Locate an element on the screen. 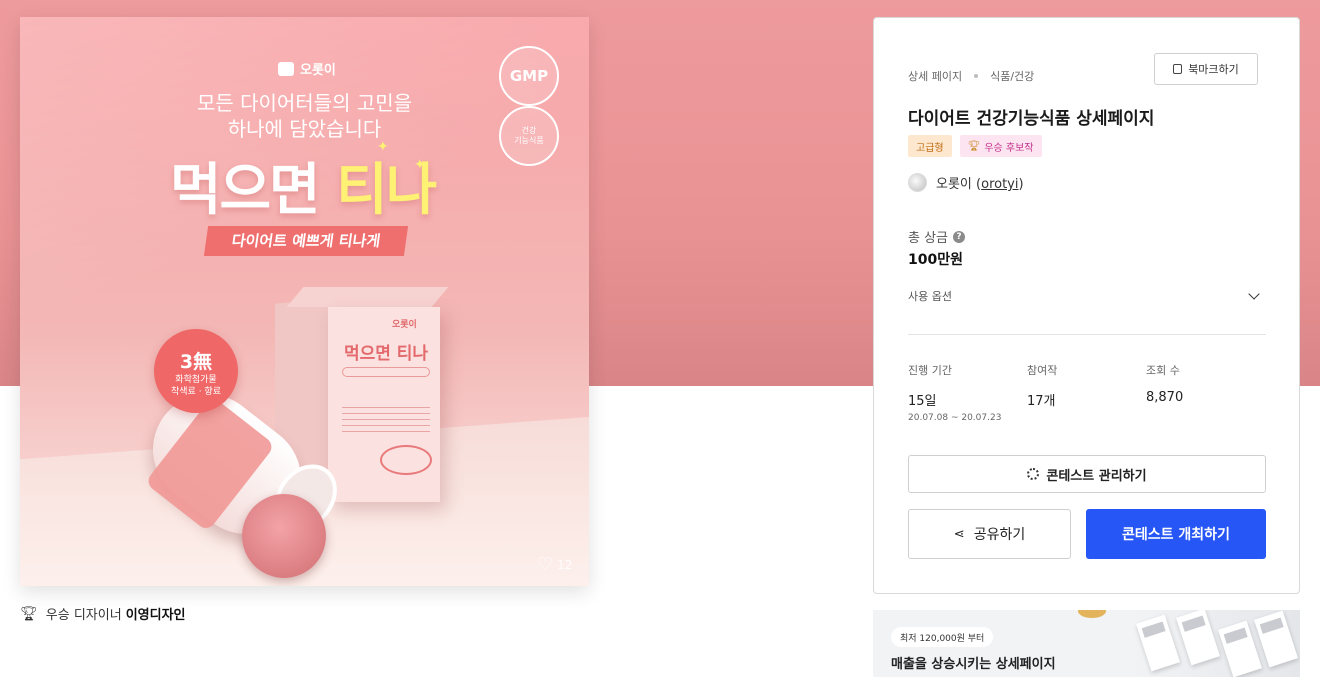 This screenshot has width=1320, height=677. package-subtitle-bar is located at coordinates (386, 372).